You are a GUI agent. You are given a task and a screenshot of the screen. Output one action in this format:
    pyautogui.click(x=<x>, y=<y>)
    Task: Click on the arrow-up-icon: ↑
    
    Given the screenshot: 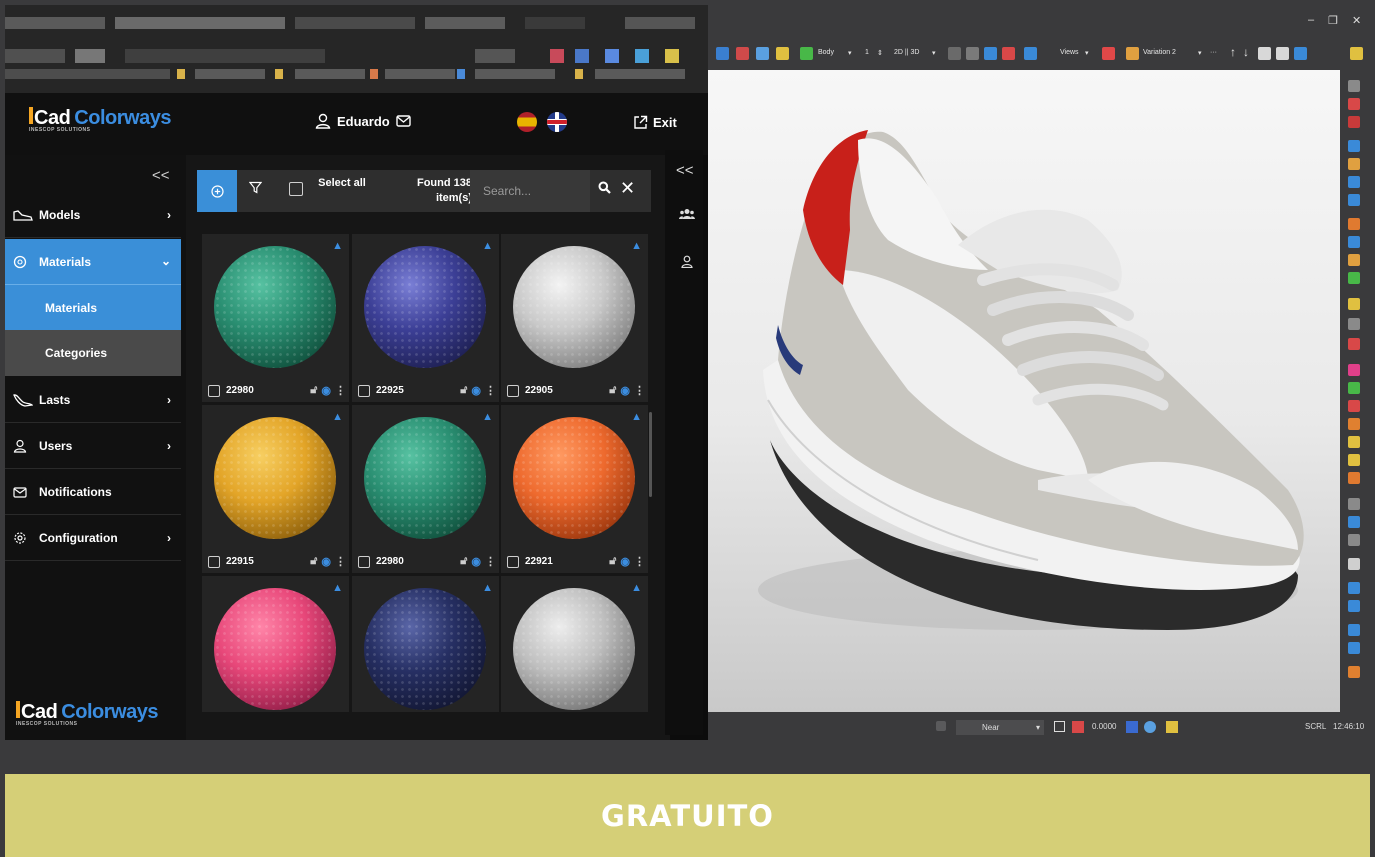 What is the action you would take?
    pyautogui.click(x=1233, y=52)
    